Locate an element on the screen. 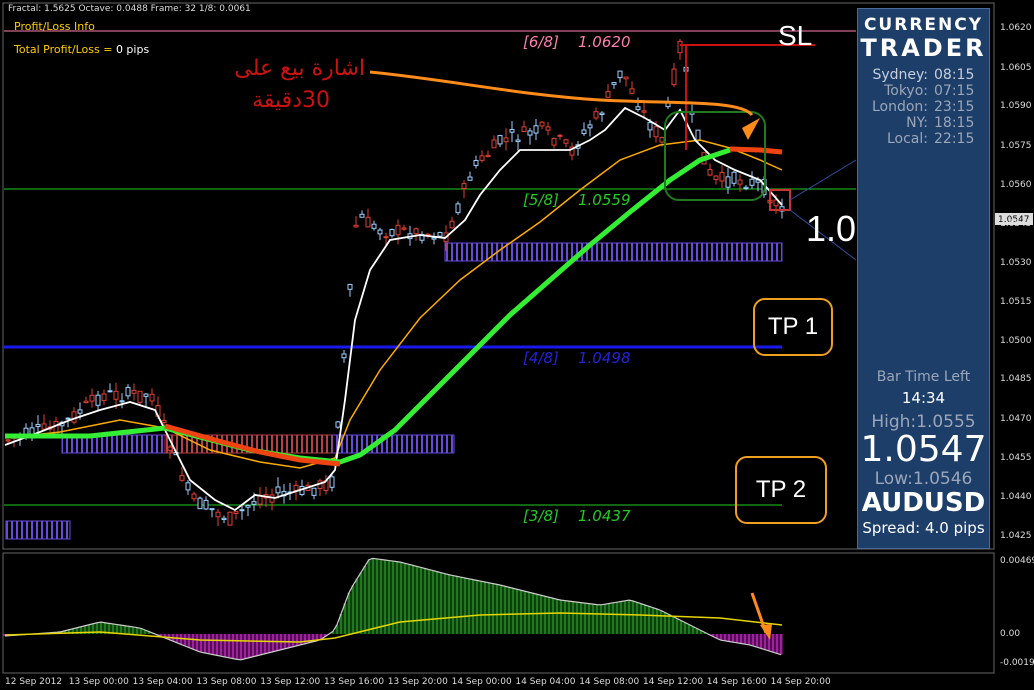  low-price: Low:1.0546 is located at coordinates (923, 479).